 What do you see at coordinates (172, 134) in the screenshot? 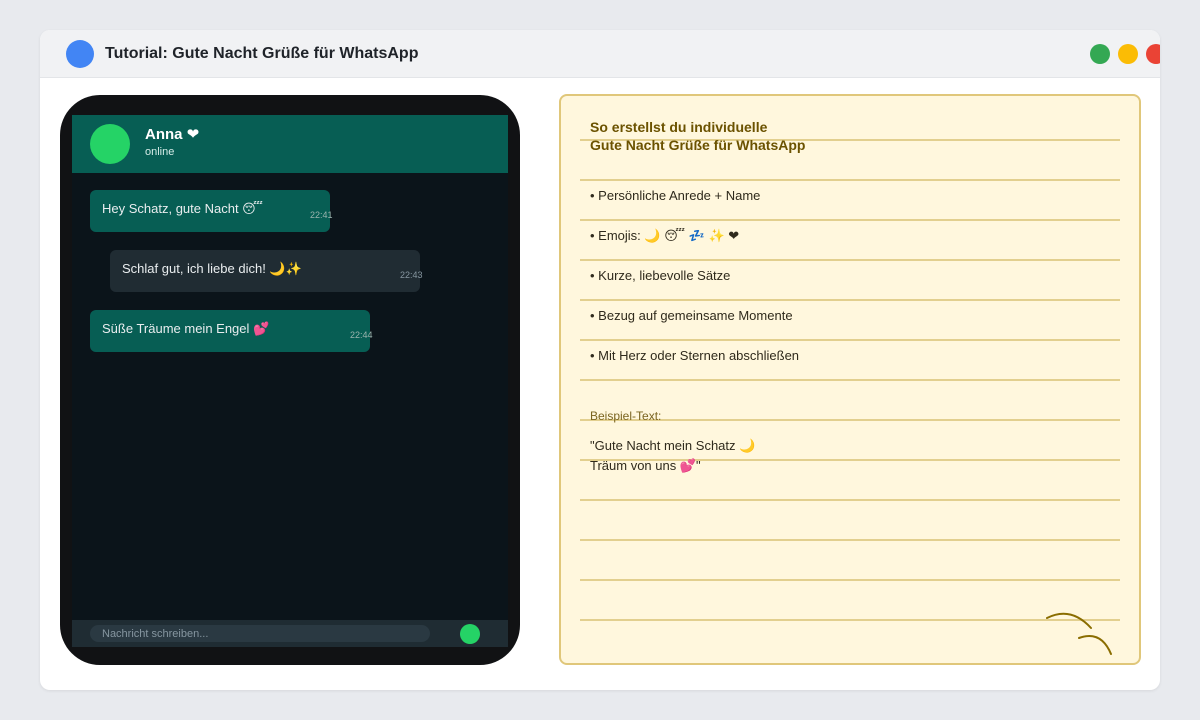
I see `contact-name: Anna ❤` at bounding box center [172, 134].